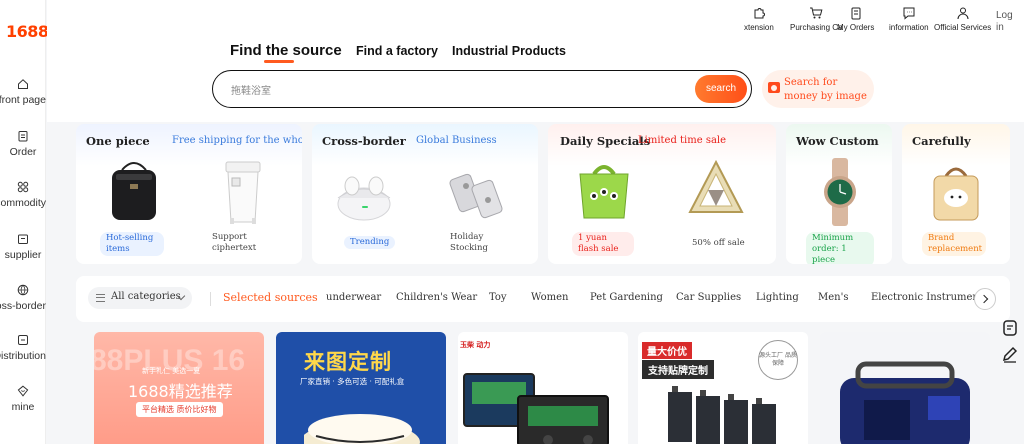 The height and width of the screenshot is (444, 1024). What do you see at coordinates (23, 203) in the screenshot?
I see `sidebar-item-label: commodity` at bounding box center [23, 203].